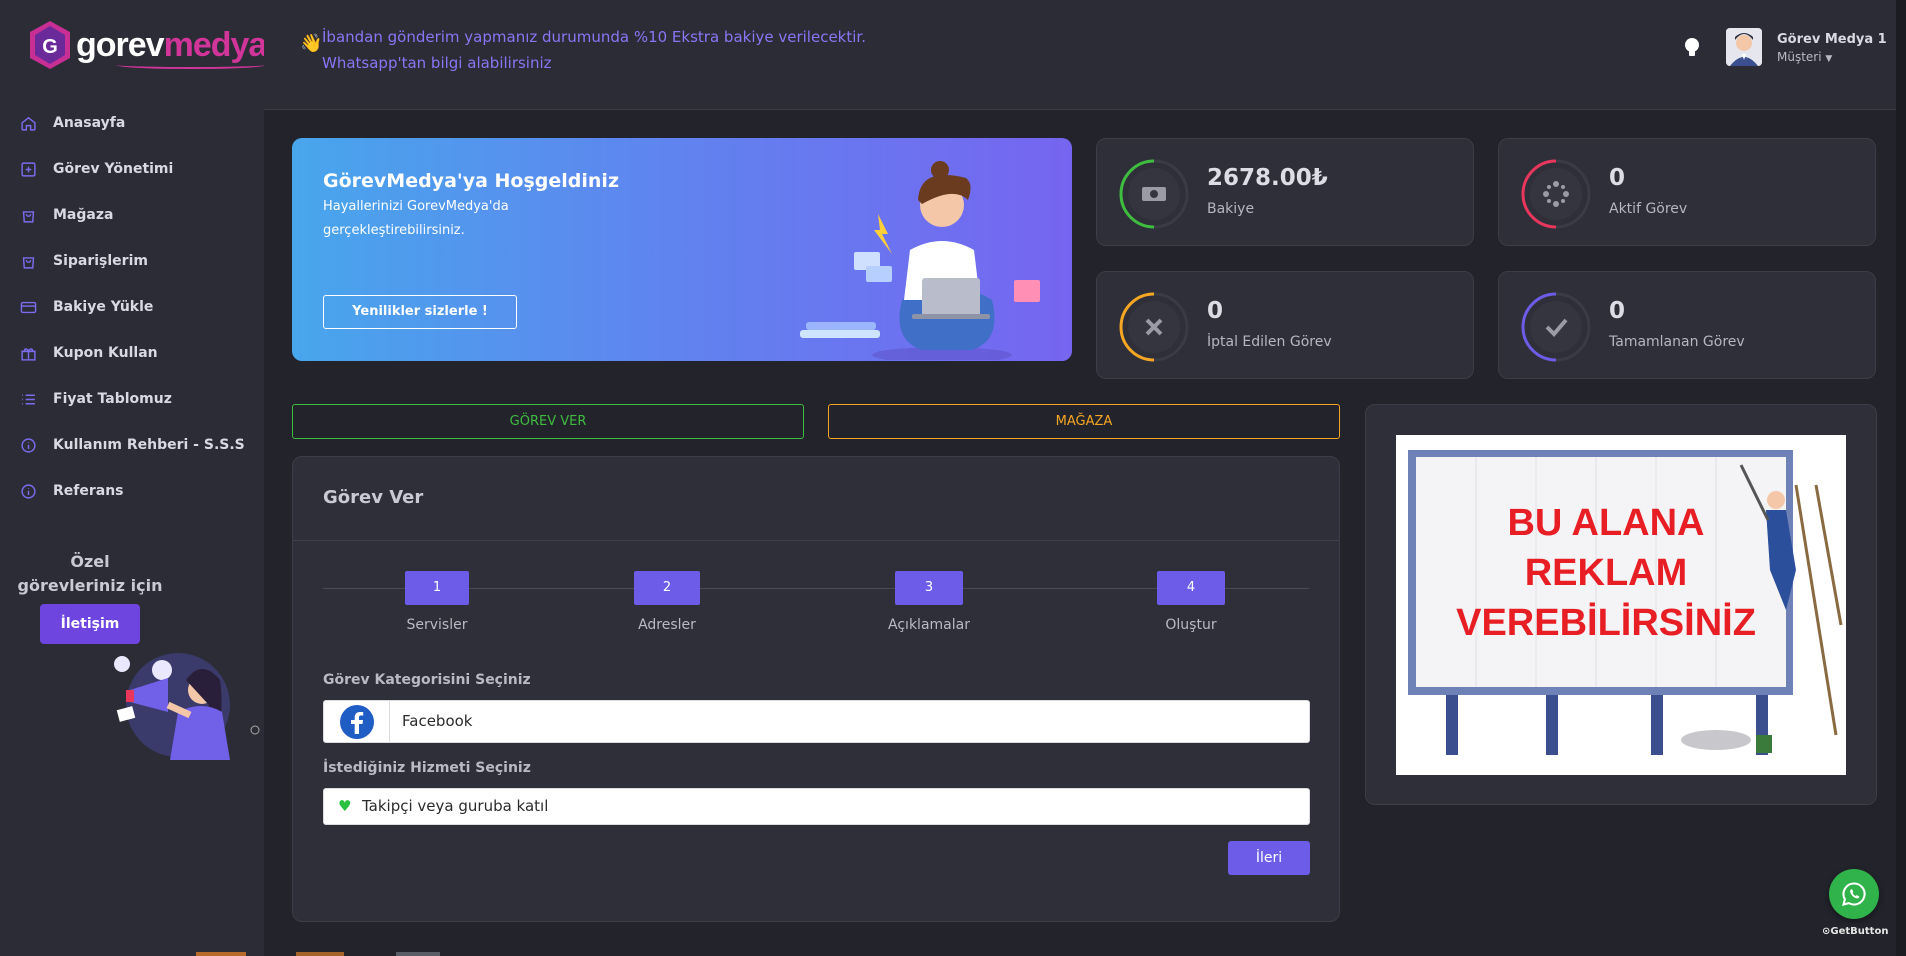  I want to click on brand-part-2: medya, so click(215, 44).